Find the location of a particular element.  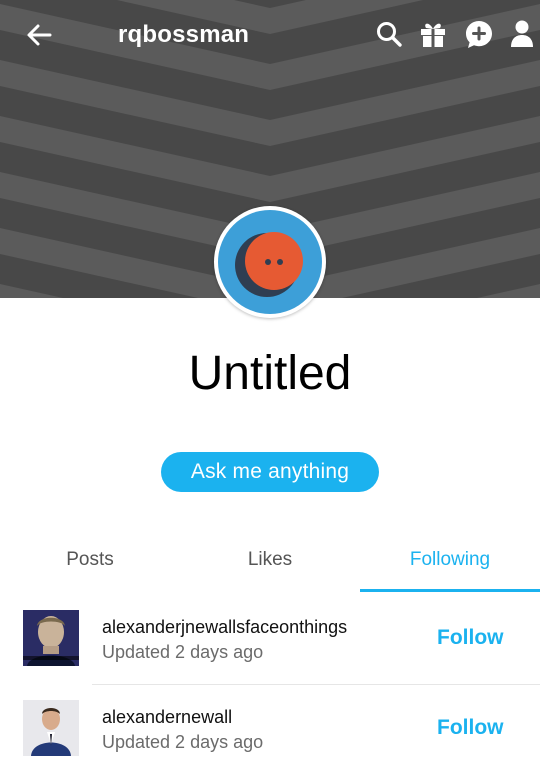

ask-me-anything-button: Ask me anything is located at coordinates (270, 472).